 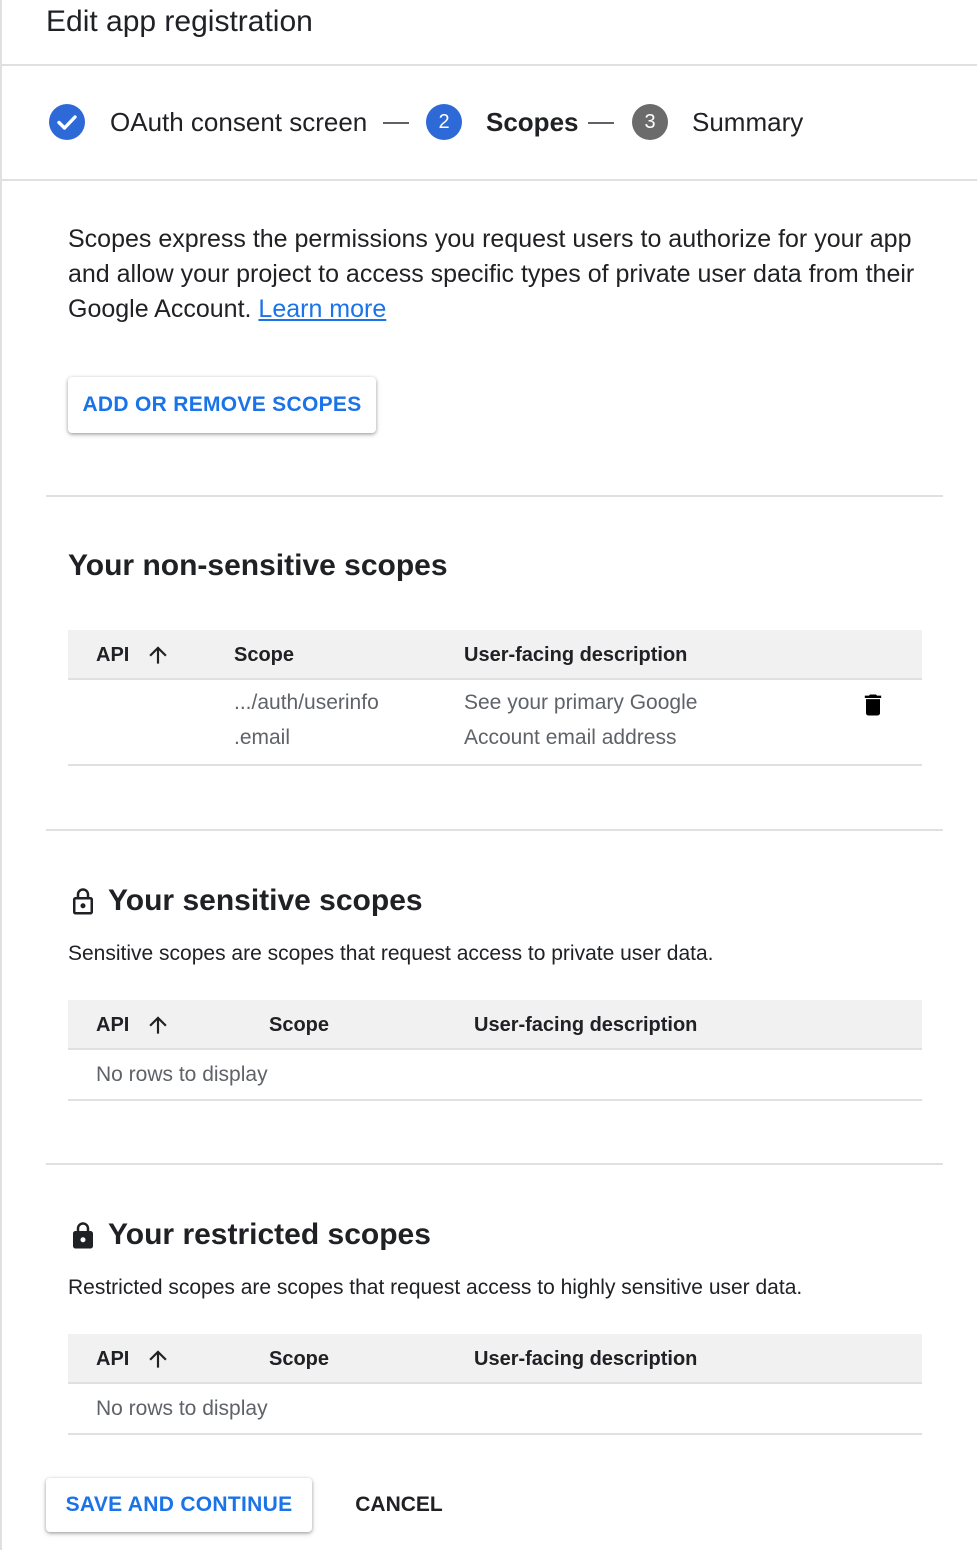 What do you see at coordinates (489, 33) in the screenshot?
I see `title-bar: Edit app registration` at bounding box center [489, 33].